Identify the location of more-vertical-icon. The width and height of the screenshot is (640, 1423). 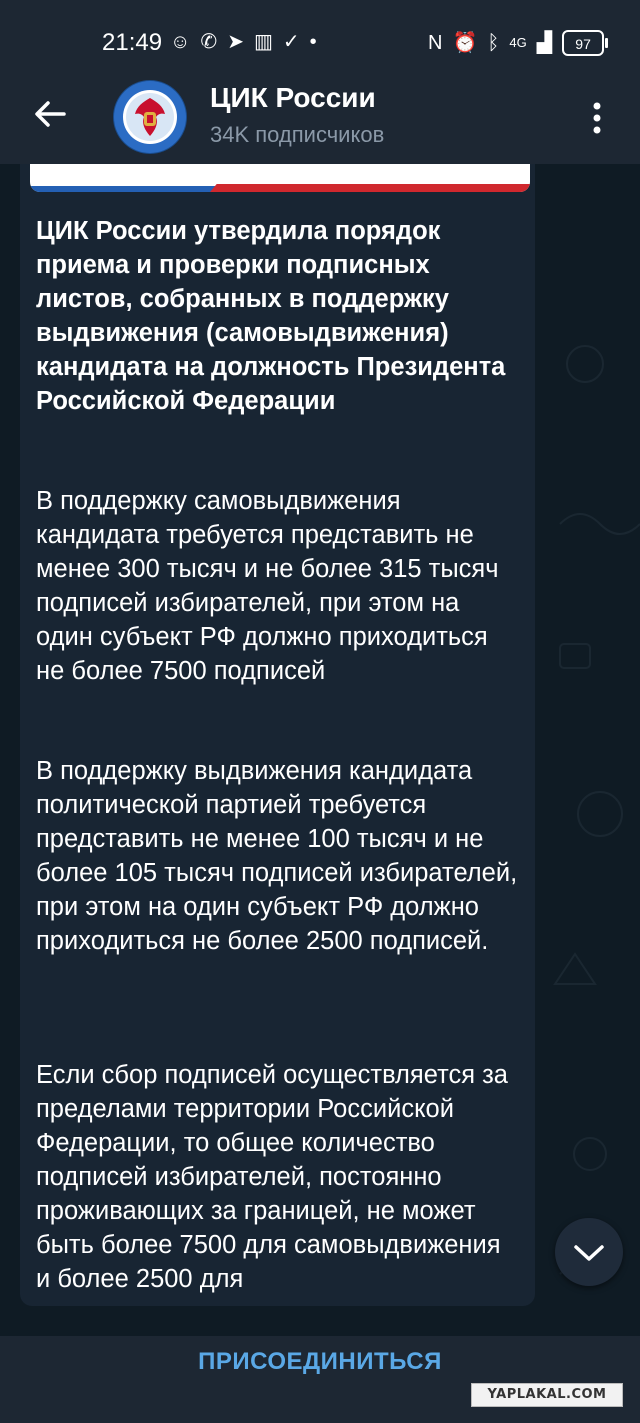
(597, 118).